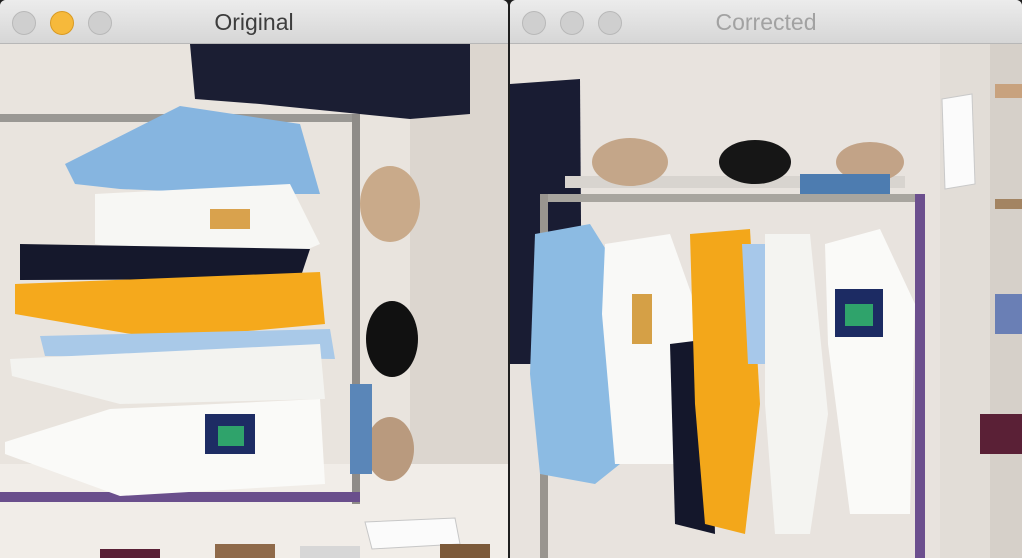 This screenshot has width=1022, height=558. I want to click on original-titlebar: Original, so click(254, 22).